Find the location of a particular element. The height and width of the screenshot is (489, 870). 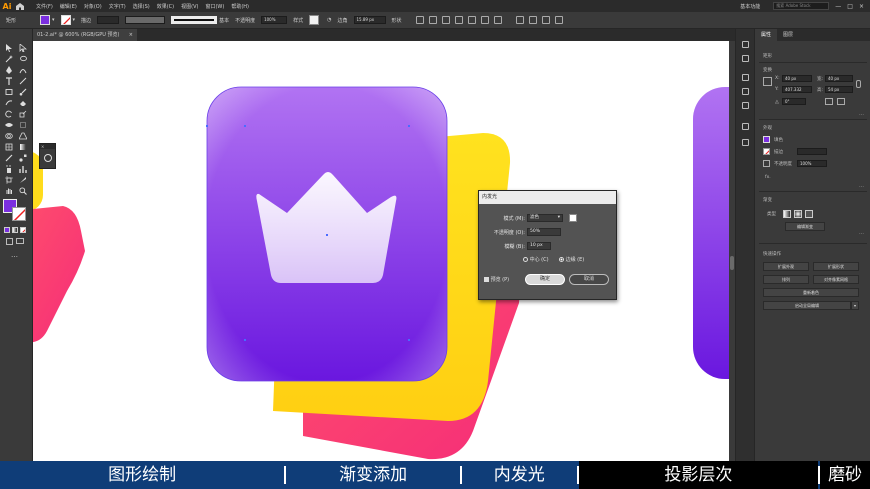

slice-tool-icon is located at coordinates (23, 180).